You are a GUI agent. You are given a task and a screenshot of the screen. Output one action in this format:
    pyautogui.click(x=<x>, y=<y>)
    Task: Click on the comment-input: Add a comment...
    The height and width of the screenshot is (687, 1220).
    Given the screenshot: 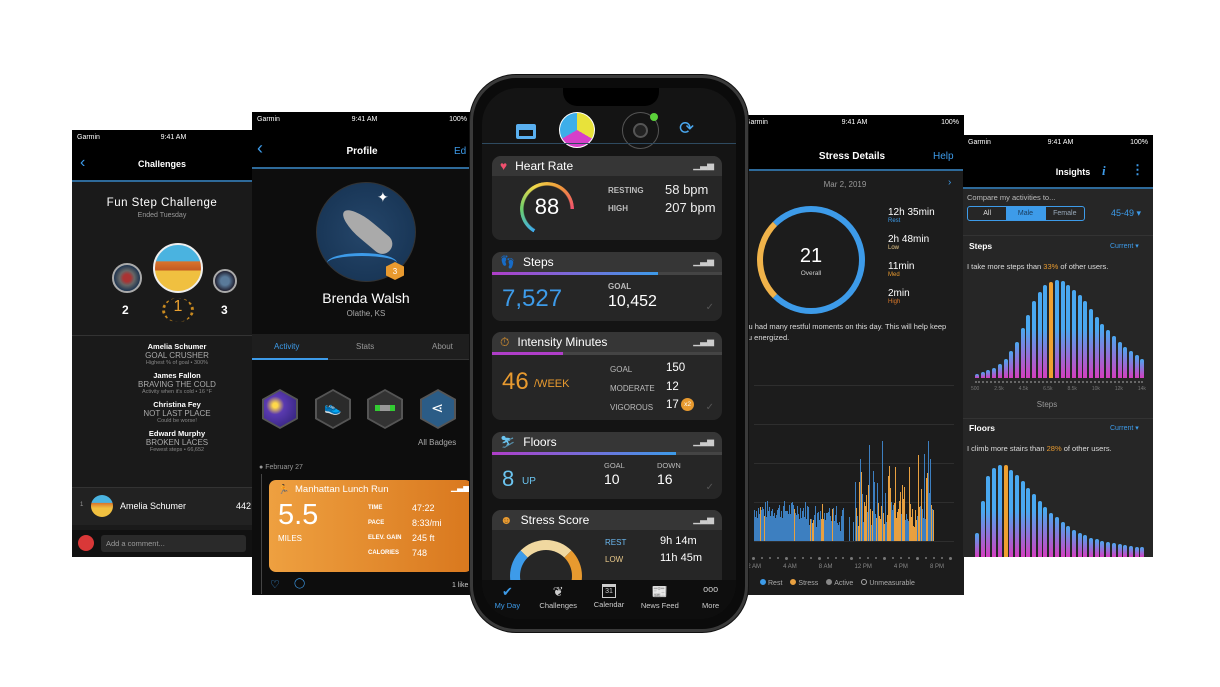 What is the action you would take?
    pyautogui.click(x=173, y=543)
    